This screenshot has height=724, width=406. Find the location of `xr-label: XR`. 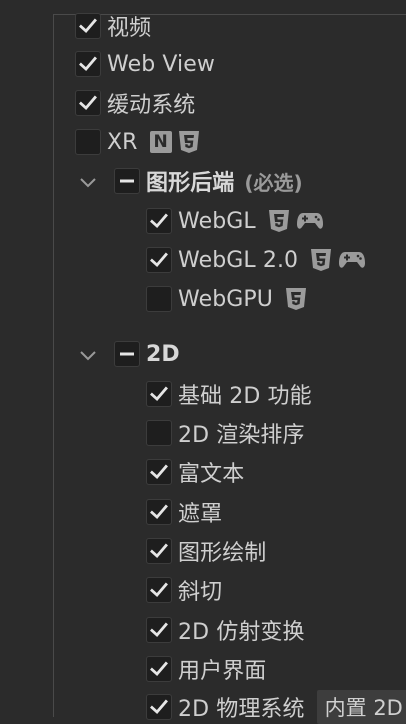

xr-label: XR is located at coordinates (122, 142).